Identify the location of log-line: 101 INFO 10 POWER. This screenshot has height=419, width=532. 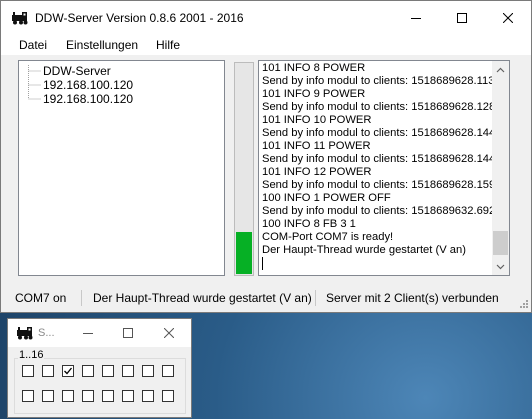
(317, 120).